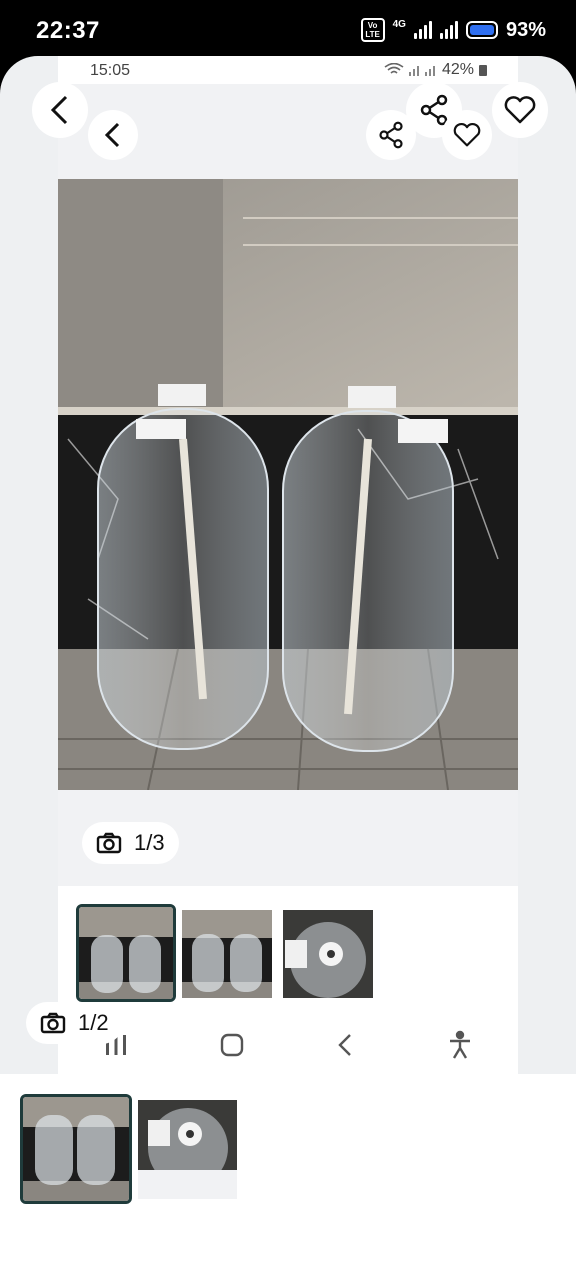 The height and width of the screenshot is (1280, 576). What do you see at coordinates (288, 1045) in the screenshot?
I see `inner-nav-bar` at bounding box center [288, 1045].